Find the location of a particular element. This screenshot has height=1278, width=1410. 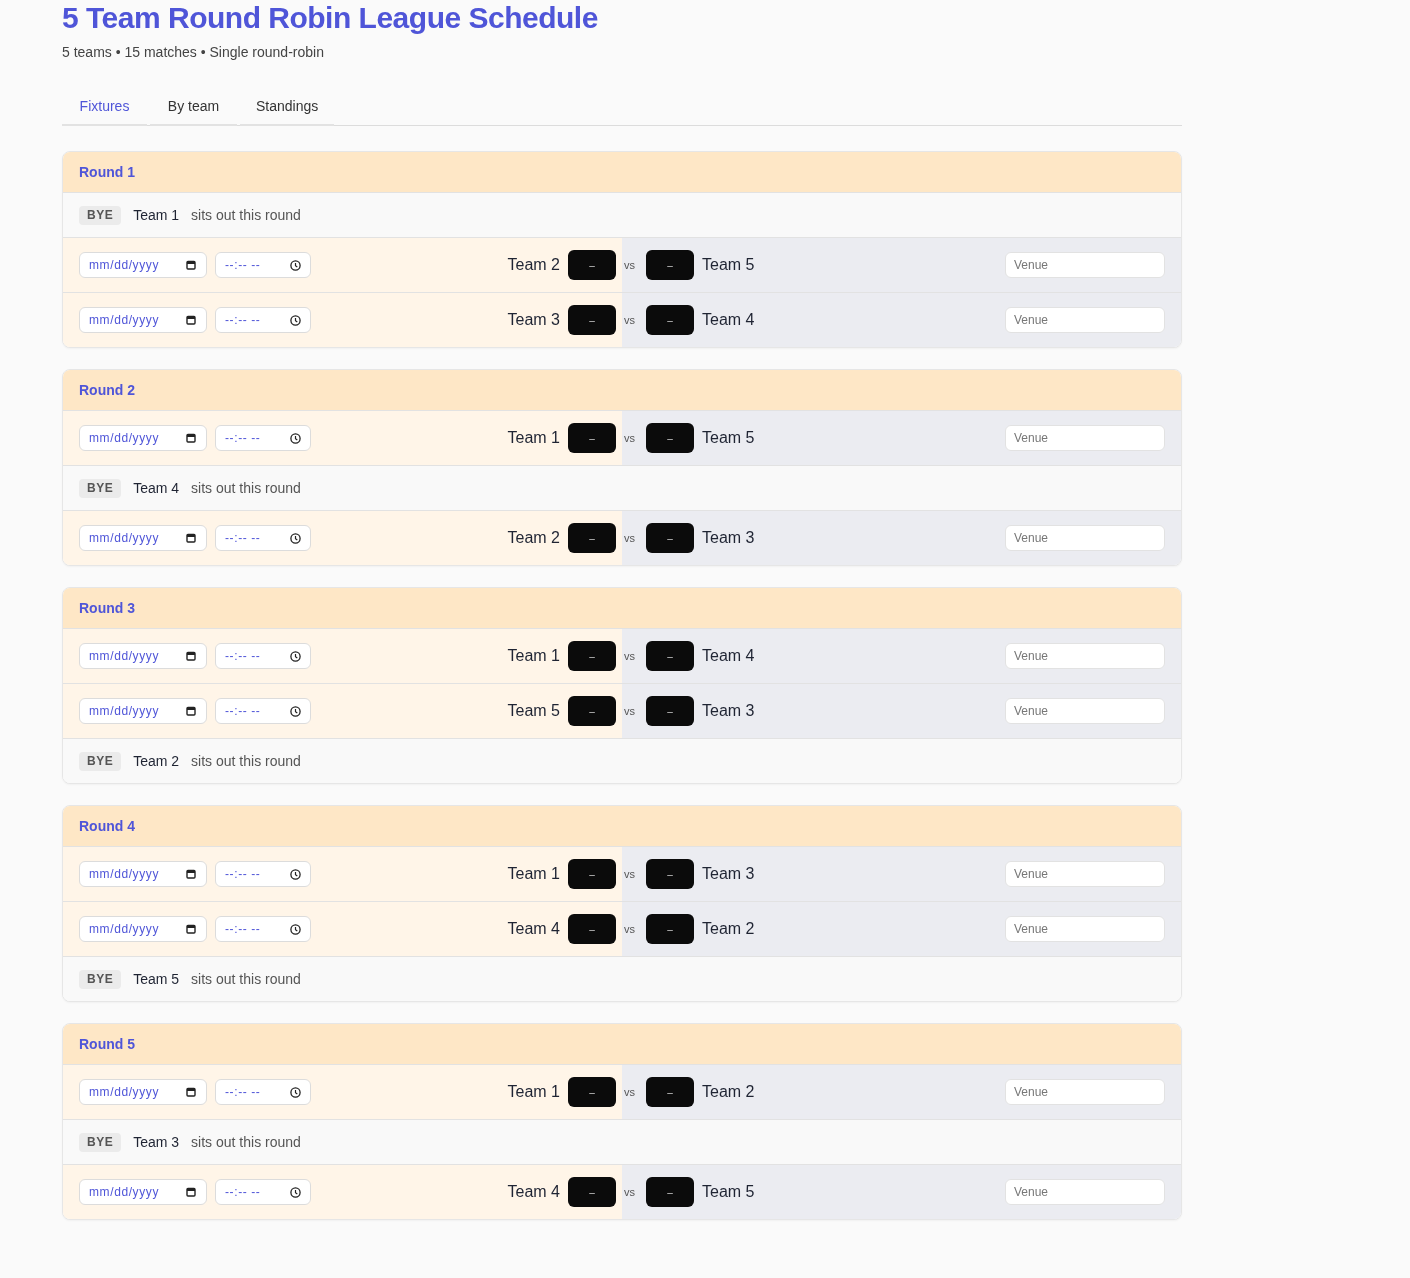

round-title: Round 5 is located at coordinates (107, 1044).